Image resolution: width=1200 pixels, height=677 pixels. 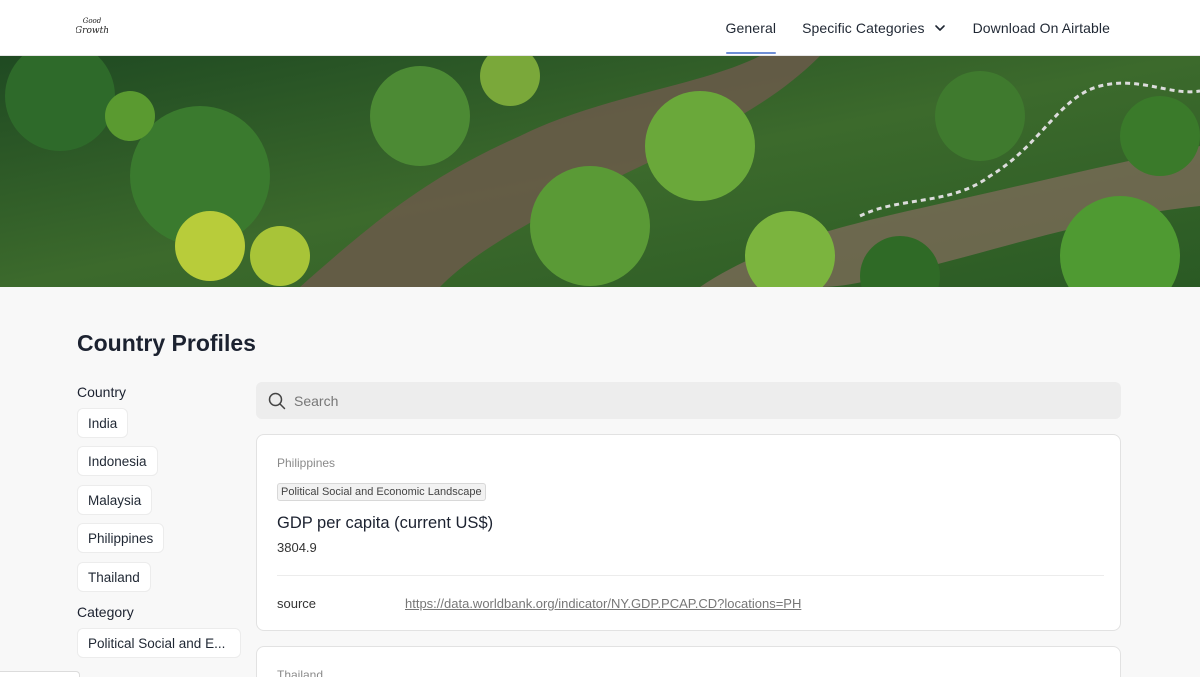 I want to click on nav-download-airtable: Download On Airtable, so click(x=1041, y=28).